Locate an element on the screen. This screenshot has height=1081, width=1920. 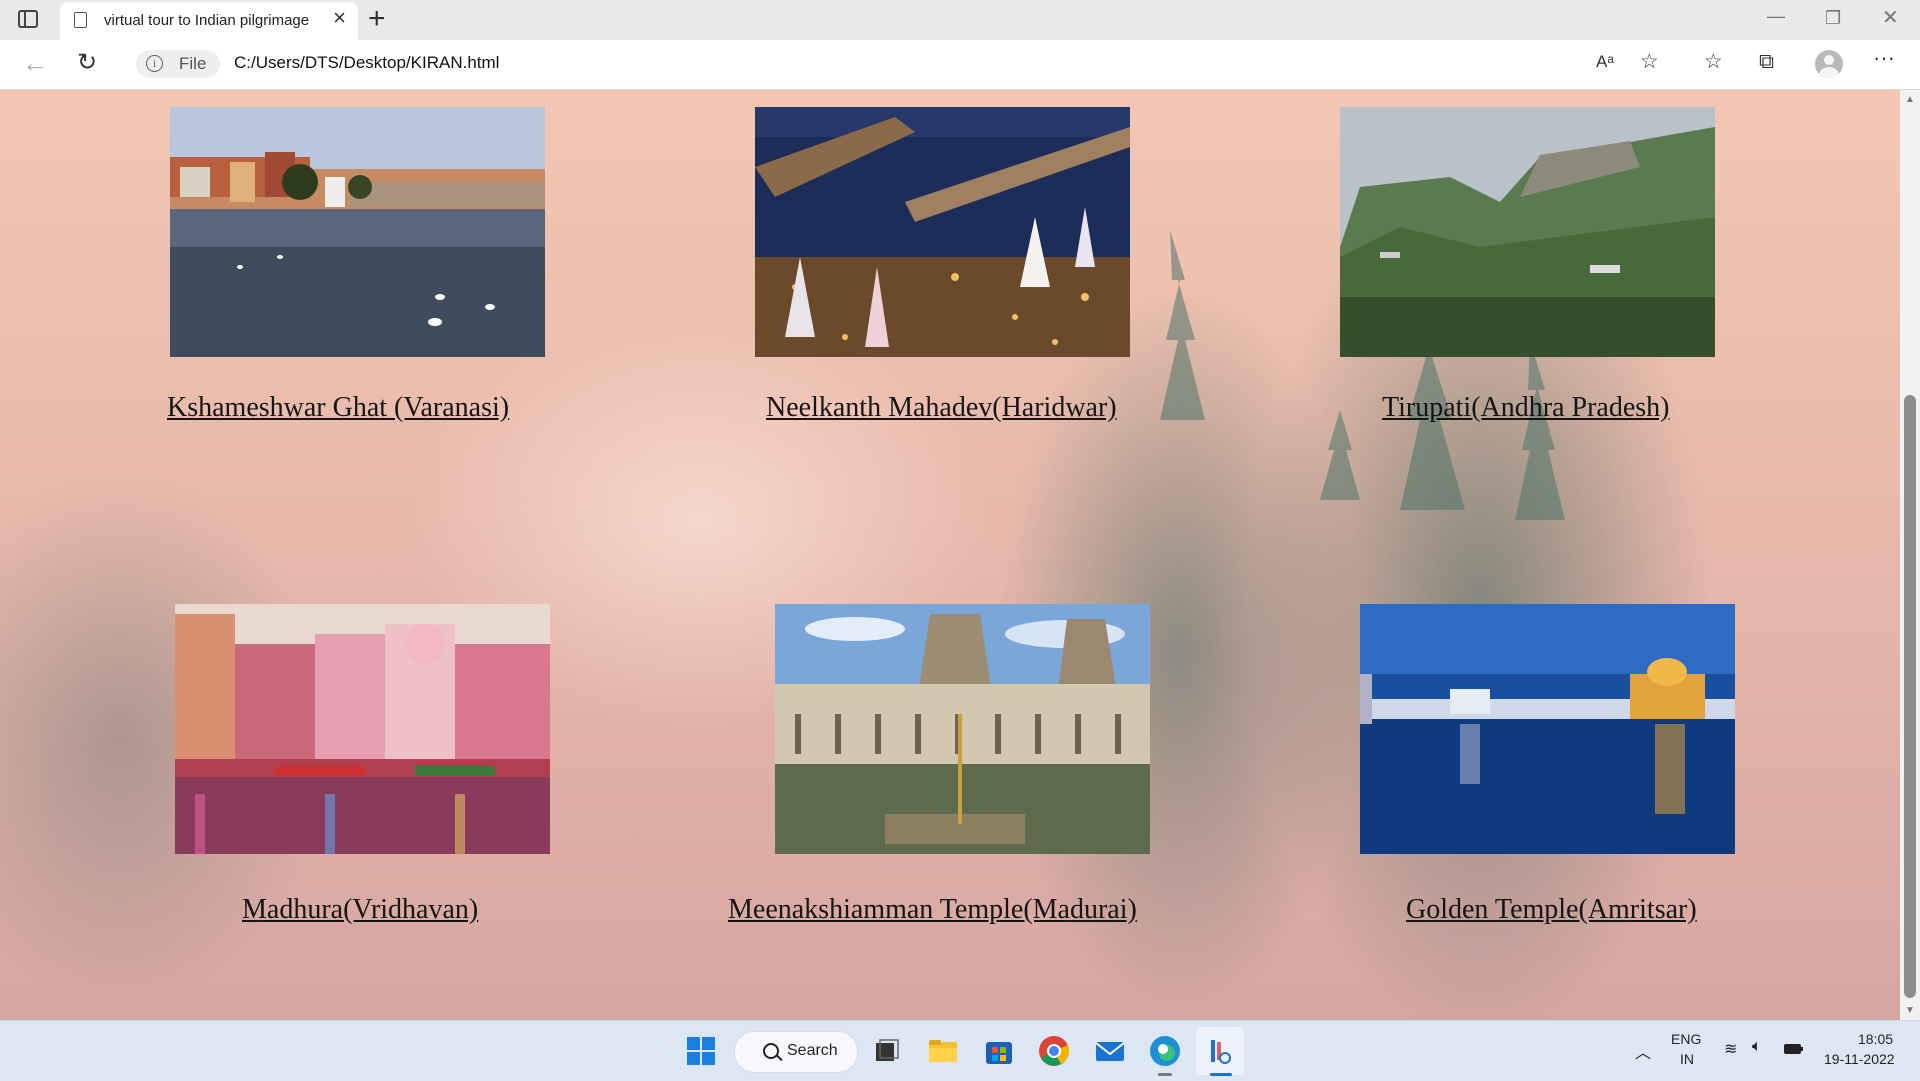
place-link: Neelkanth Mahadev(Haridwar) is located at coordinates (941, 408).